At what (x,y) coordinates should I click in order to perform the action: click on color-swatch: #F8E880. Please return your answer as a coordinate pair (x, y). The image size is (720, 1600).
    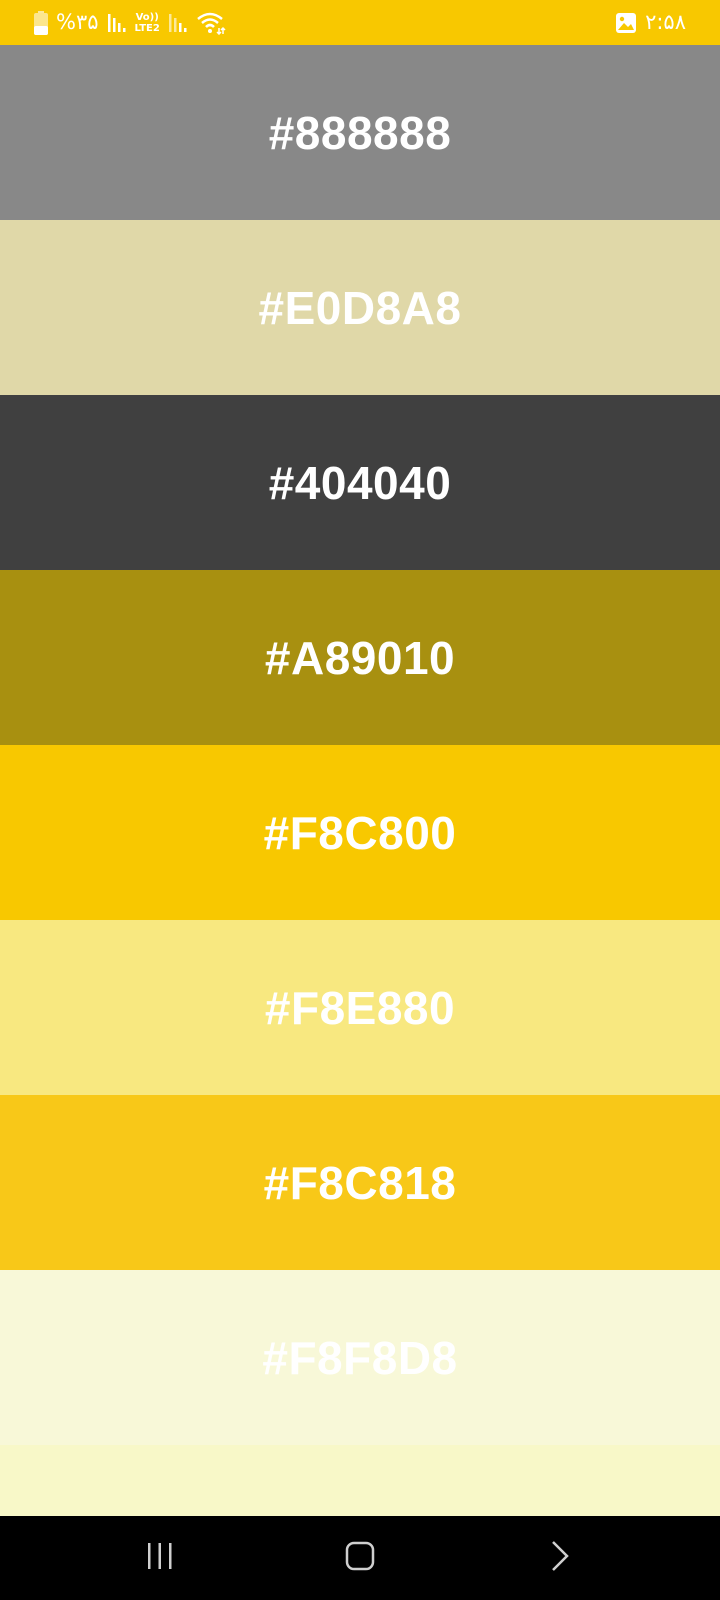
    Looking at the image, I should click on (360, 1007).